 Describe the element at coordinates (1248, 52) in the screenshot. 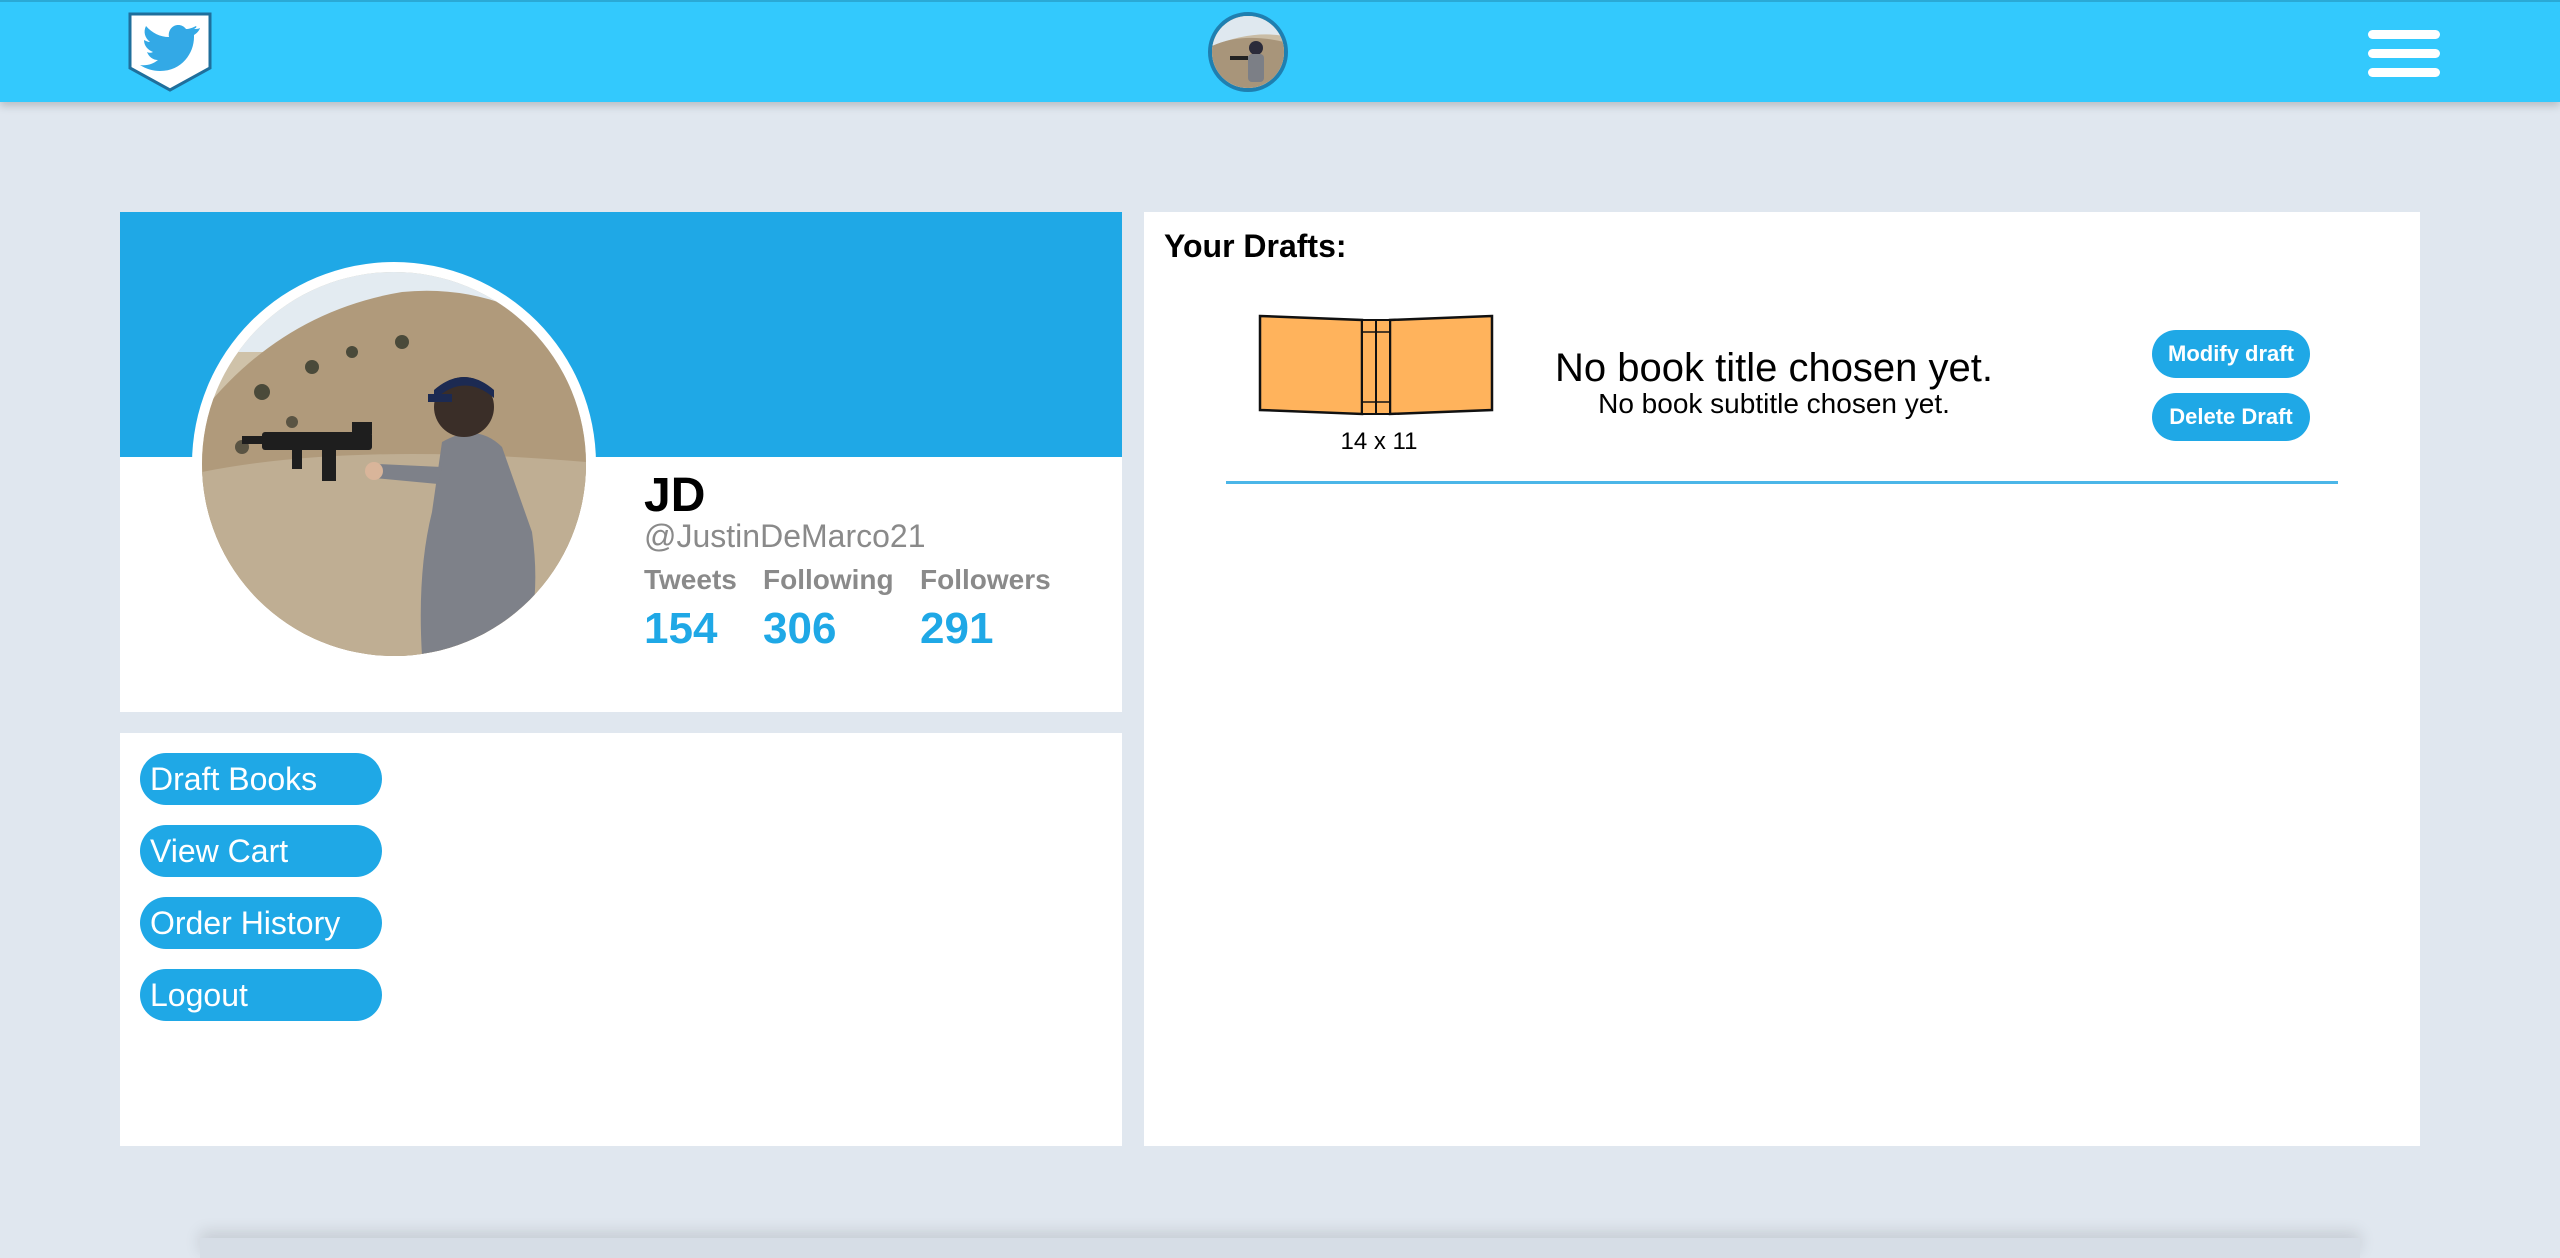

I see `header-avatar` at that location.